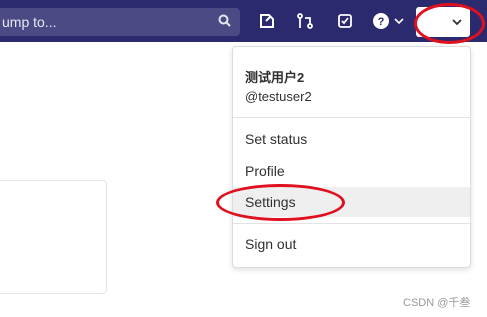 The image size is (487, 317). What do you see at coordinates (53, 237) in the screenshot?
I see `content-panel` at bounding box center [53, 237].